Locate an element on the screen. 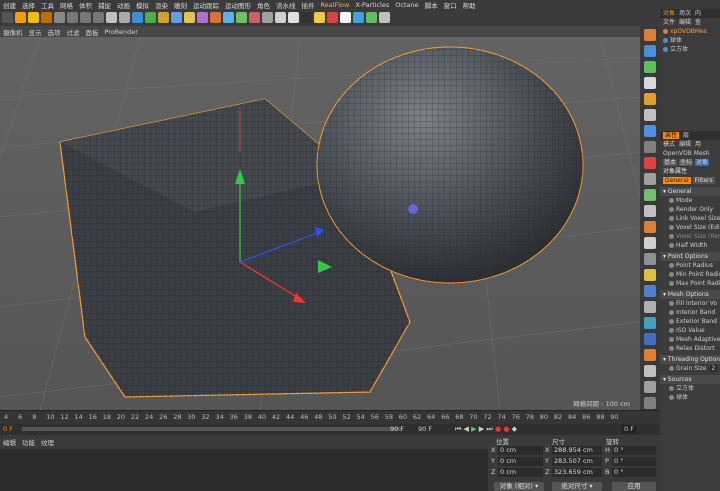 This screenshot has height=491, width=720. material-menu-item: 编辑 is located at coordinates (9, 442).